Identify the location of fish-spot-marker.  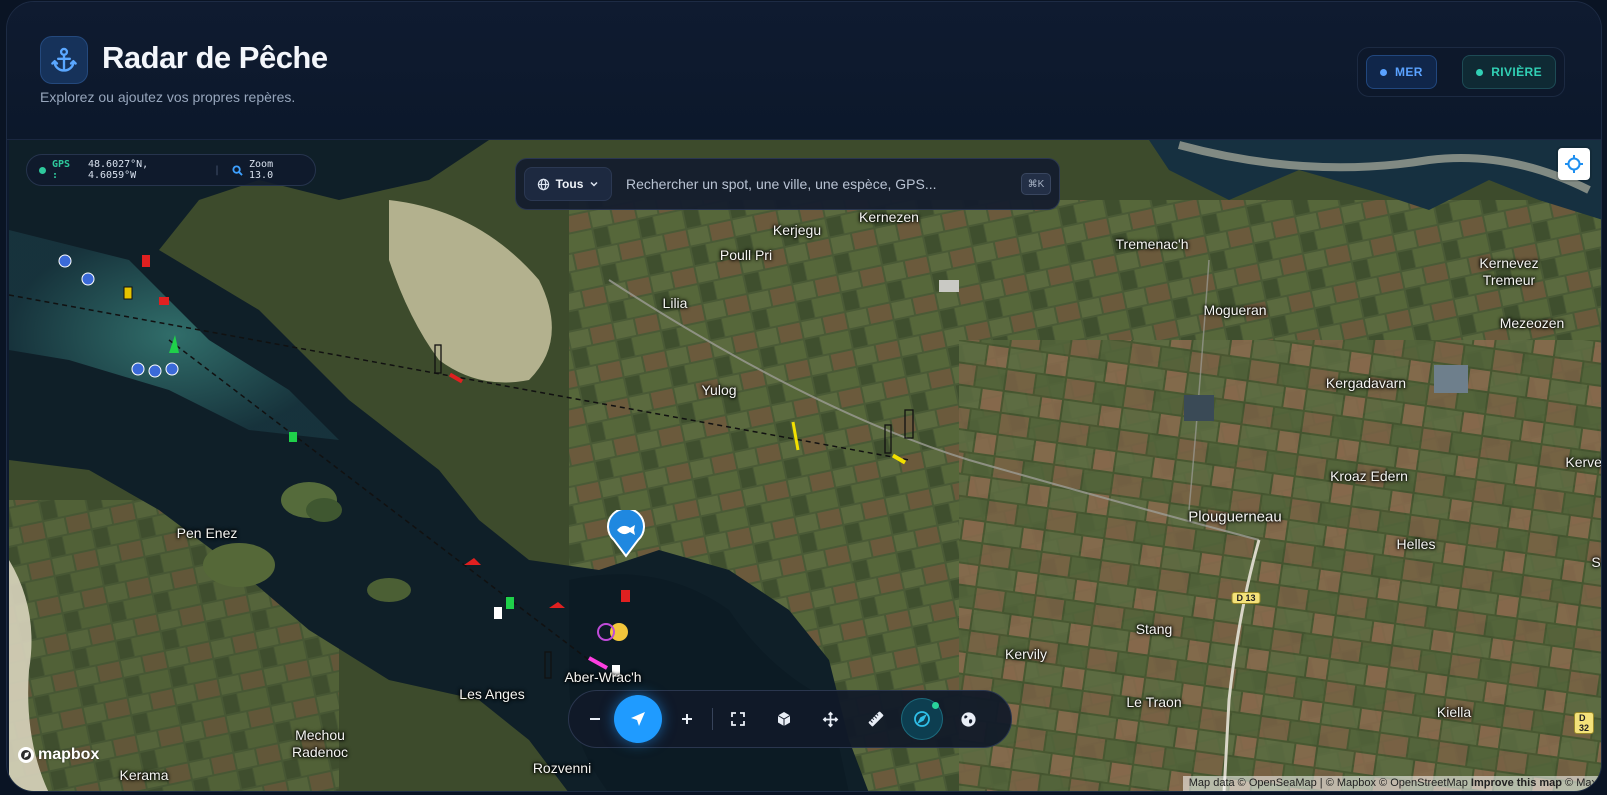
(626, 534).